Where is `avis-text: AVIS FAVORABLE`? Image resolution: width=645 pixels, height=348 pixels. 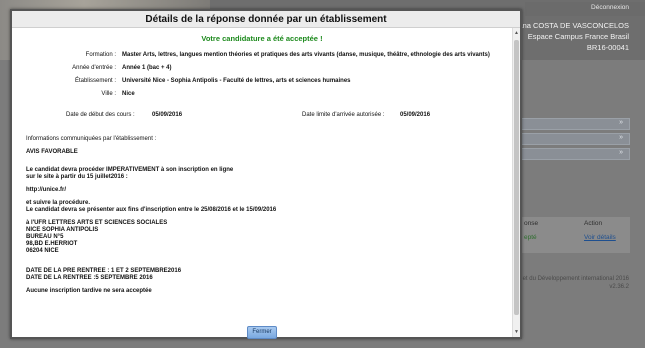
avis-text: AVIS FAVORABLE is located at coordinates (52, 152).